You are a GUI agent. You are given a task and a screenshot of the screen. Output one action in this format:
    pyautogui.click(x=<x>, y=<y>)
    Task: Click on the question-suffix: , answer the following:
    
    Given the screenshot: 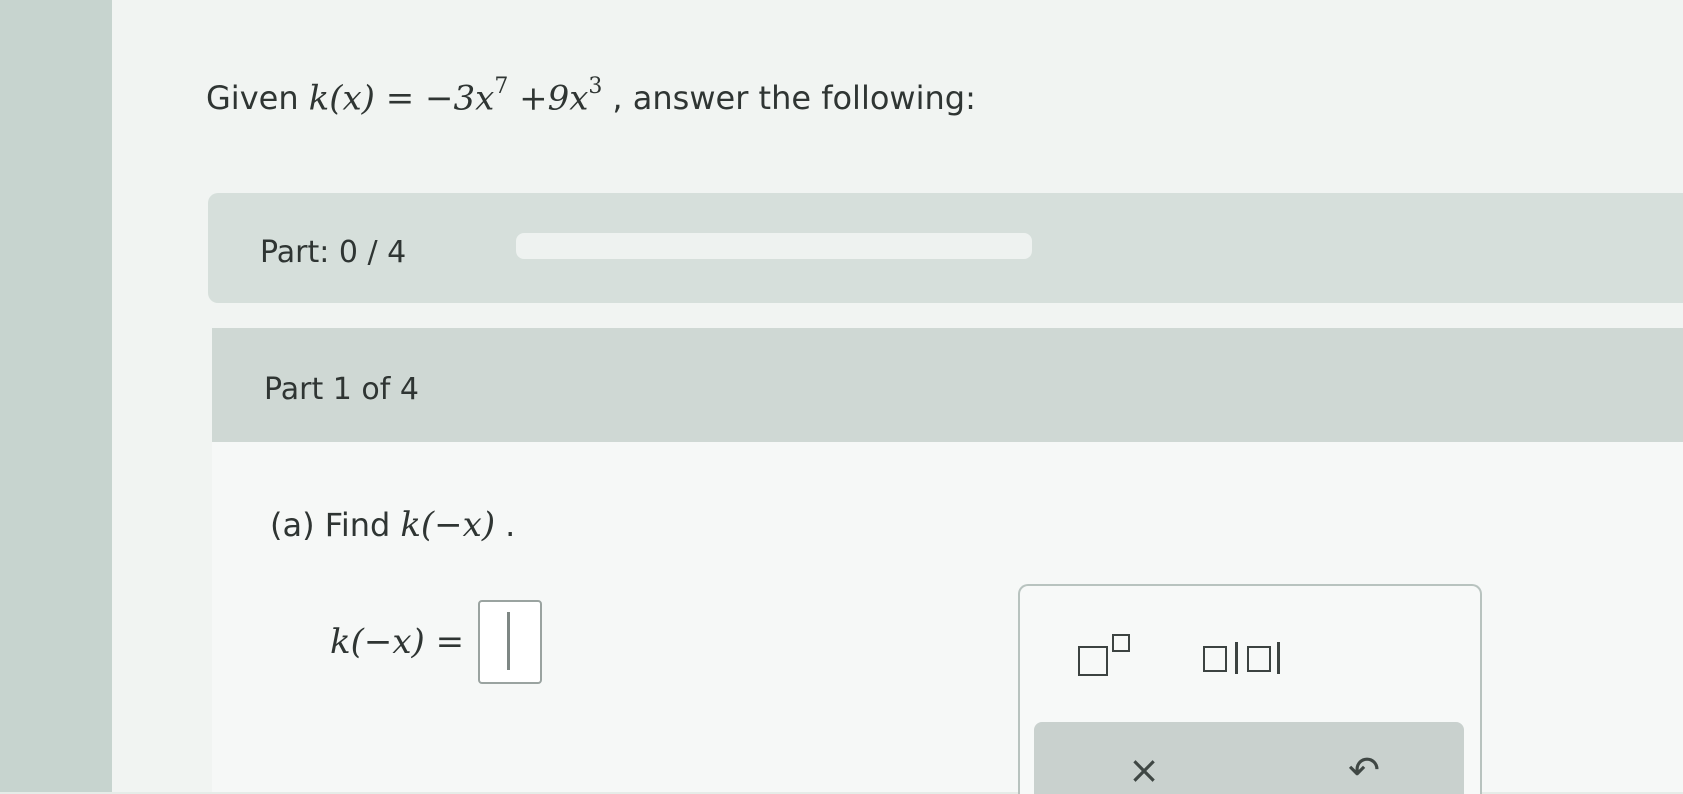 What is the action you would take?
    pyautogui.click(x=794, y=98)
    